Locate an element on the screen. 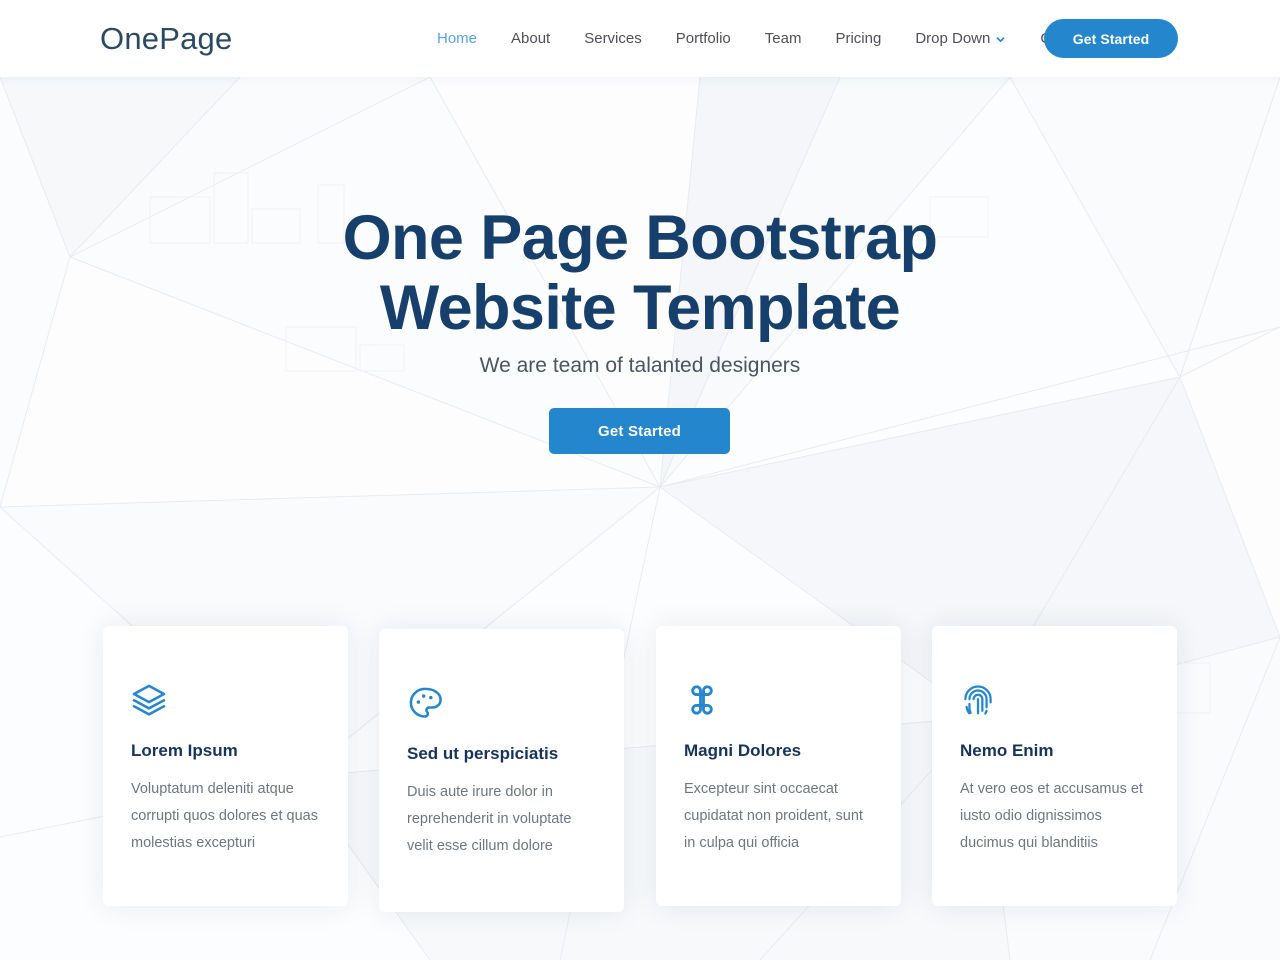 The width and height of the screenshot is (1280, 960). nav-item-about: About is located at coordinates (530, 38).